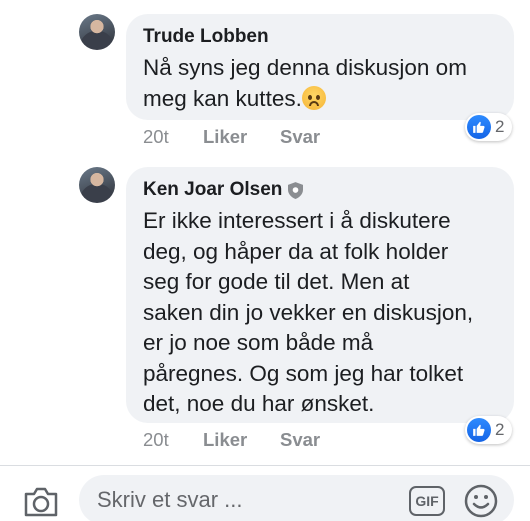 The height and width of the screenshot is (521, 530). I want to click on smiley-icon, so click(481, 501).